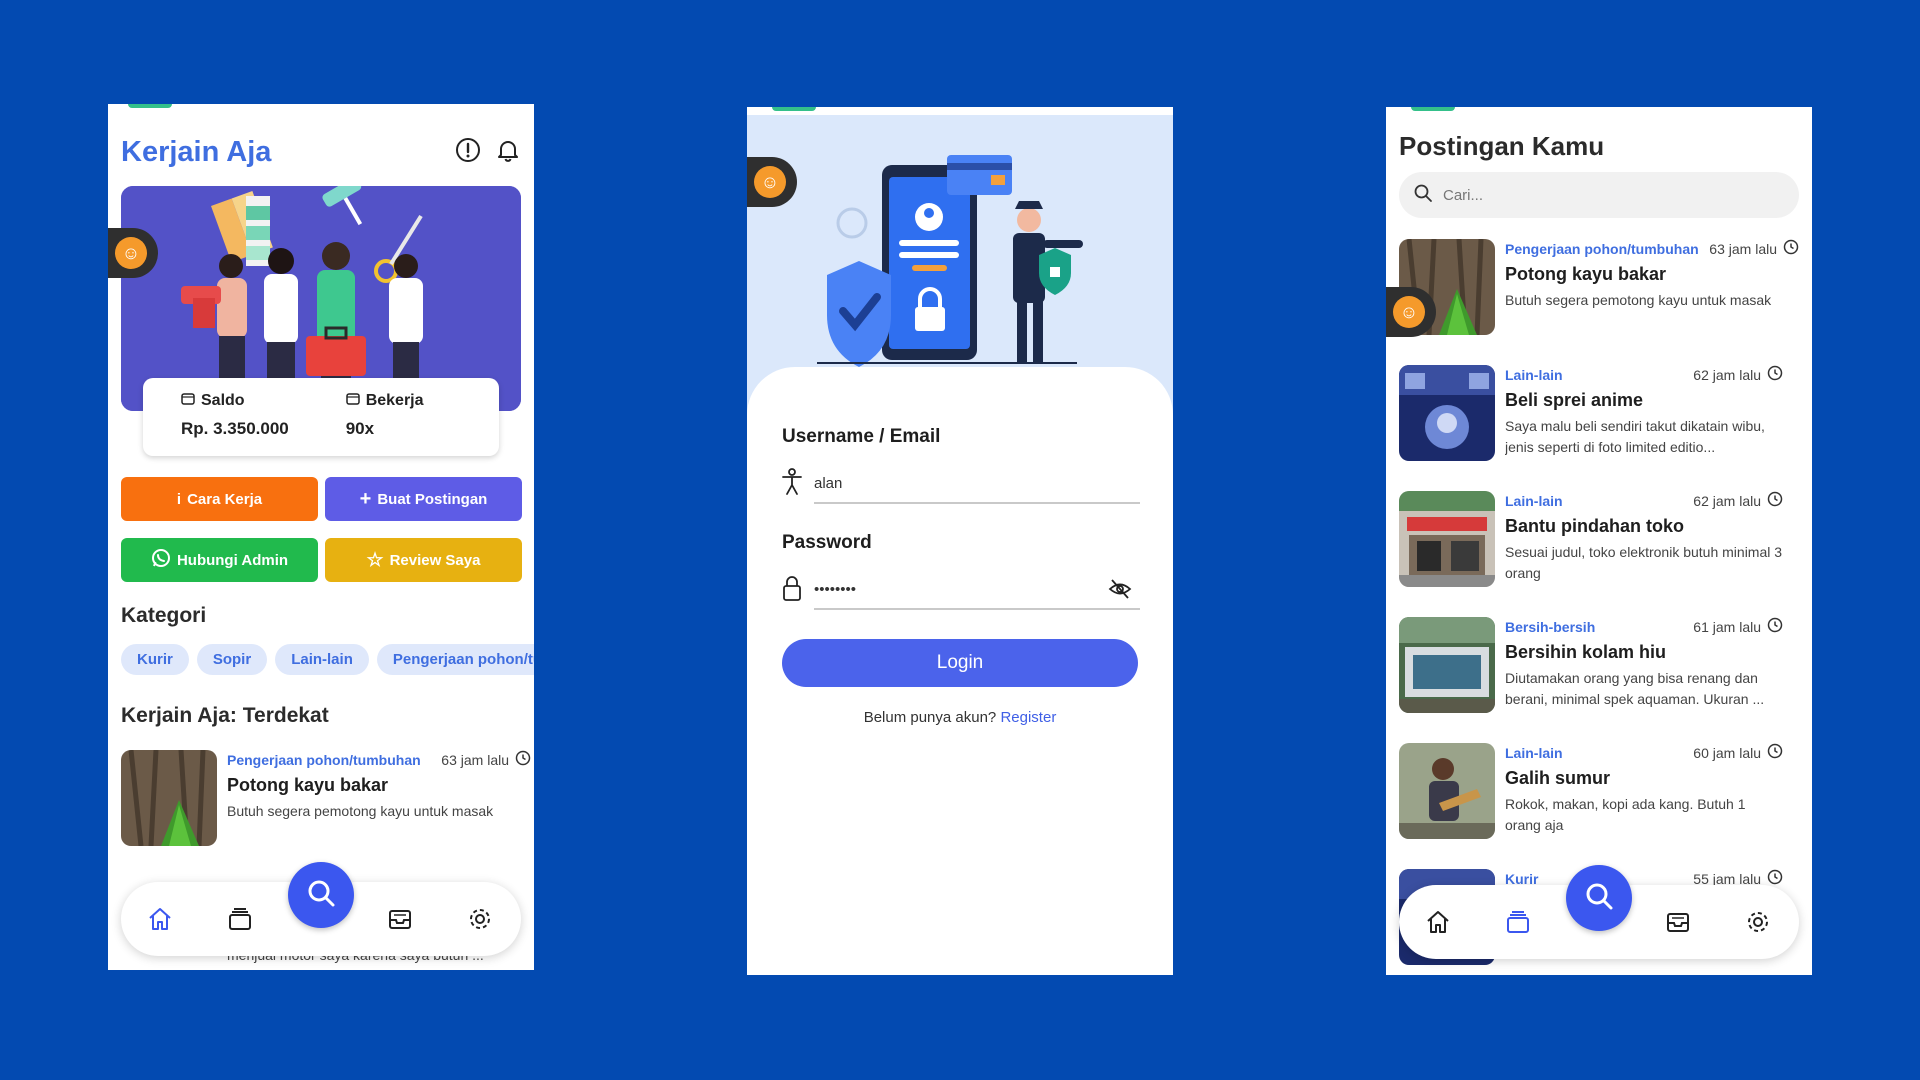 This screenshot has width=1920, height=1080. I want to click on info-small-icon: i, so click(179, 499).